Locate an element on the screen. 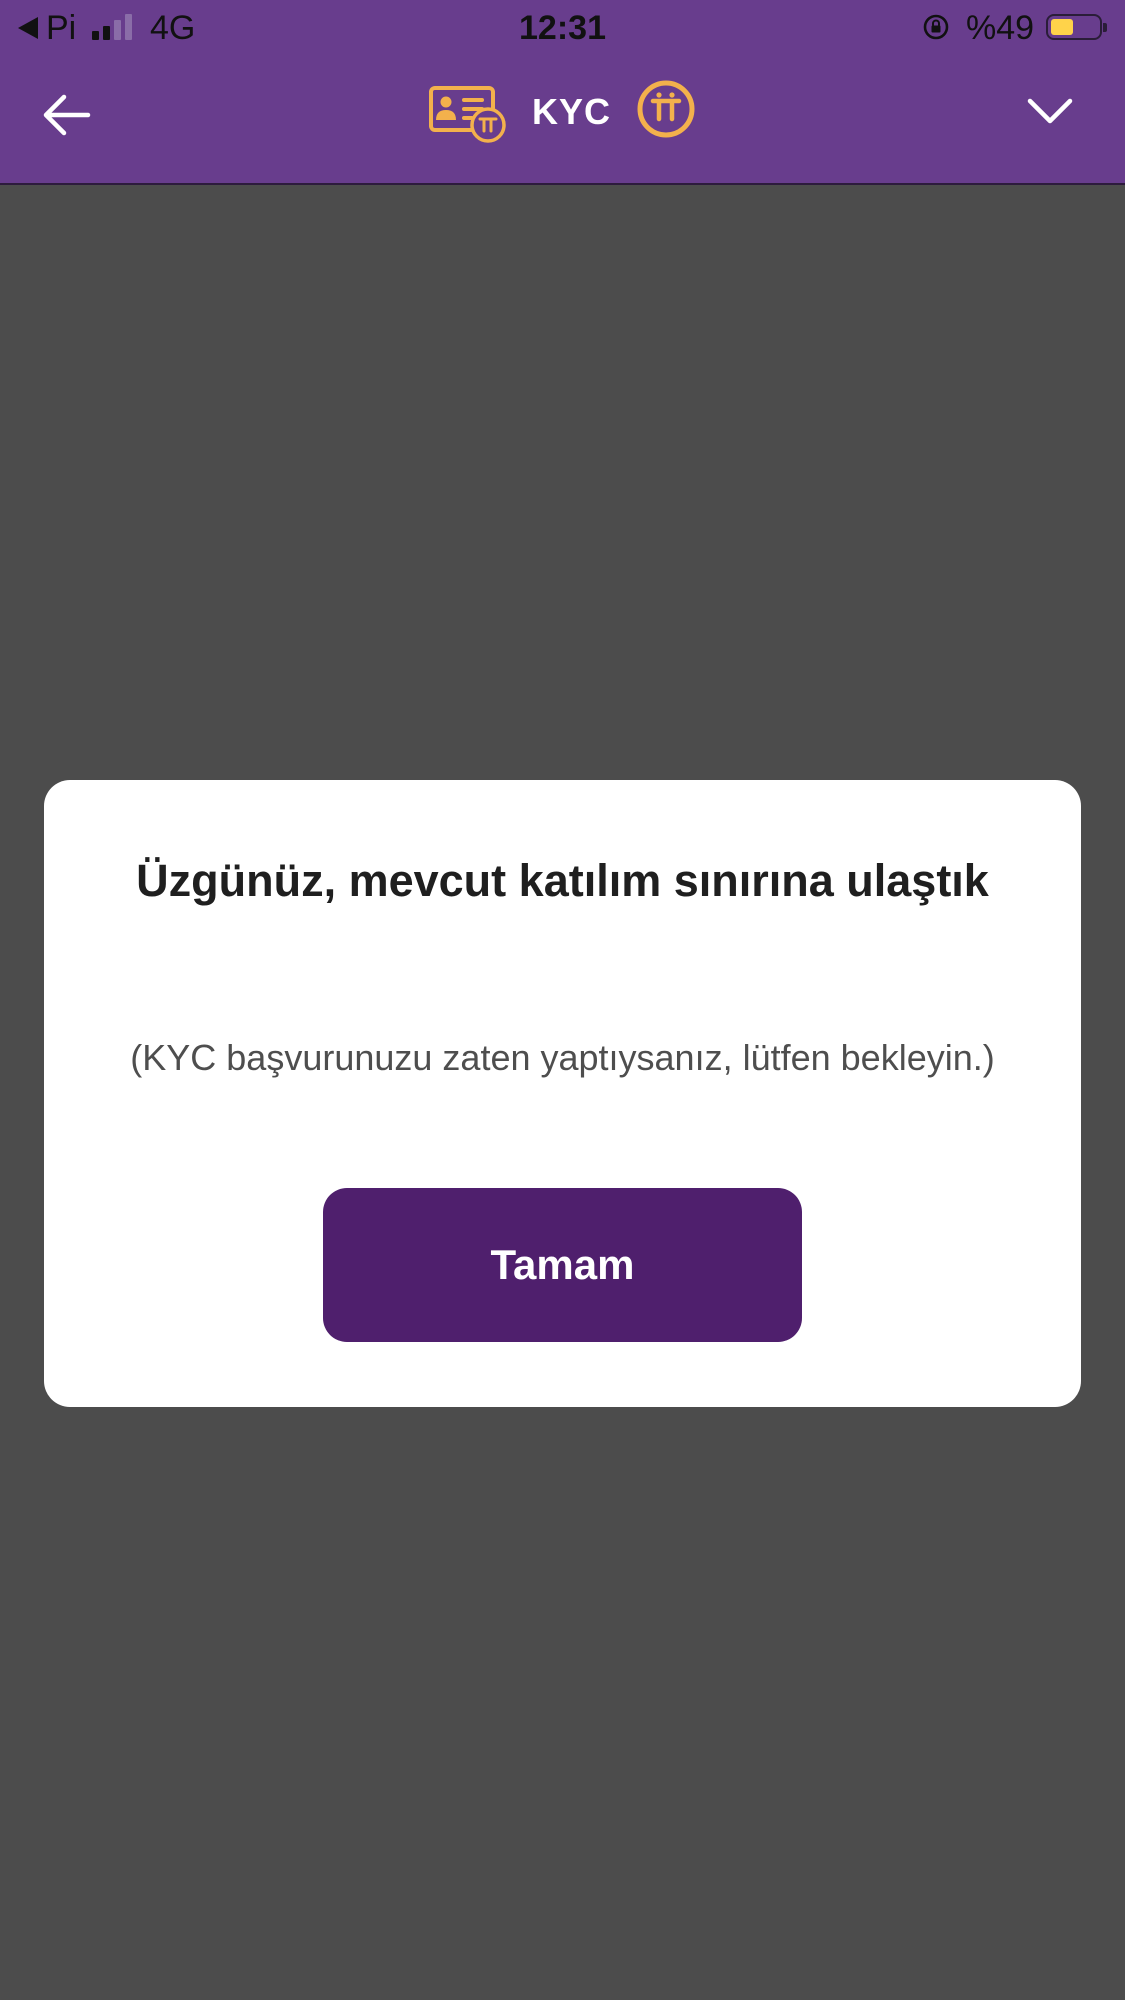  app-header: KYC is located at coordinates (562, 120).